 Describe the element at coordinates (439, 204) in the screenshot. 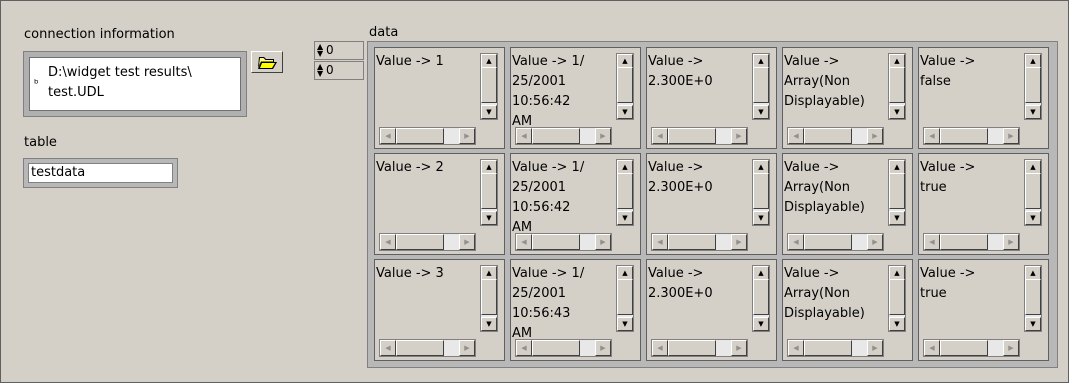

I see `data-cell: Value -> 2 ▲ ▼ ◀ ▶` at that location.